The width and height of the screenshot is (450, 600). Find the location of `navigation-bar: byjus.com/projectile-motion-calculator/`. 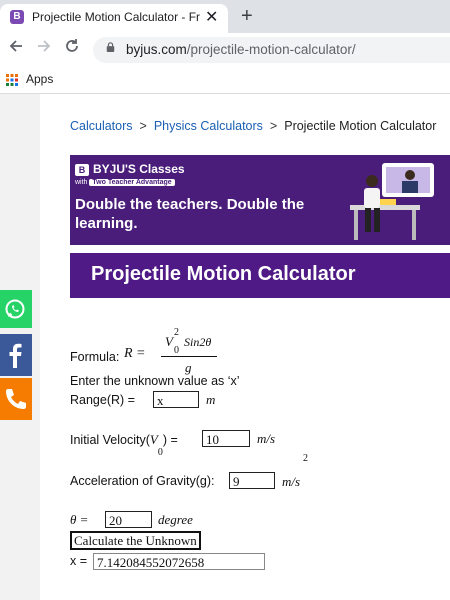

navigation-bar: byjus.com/projectile-motion-calculator/ is located at coordinates (225, 49).